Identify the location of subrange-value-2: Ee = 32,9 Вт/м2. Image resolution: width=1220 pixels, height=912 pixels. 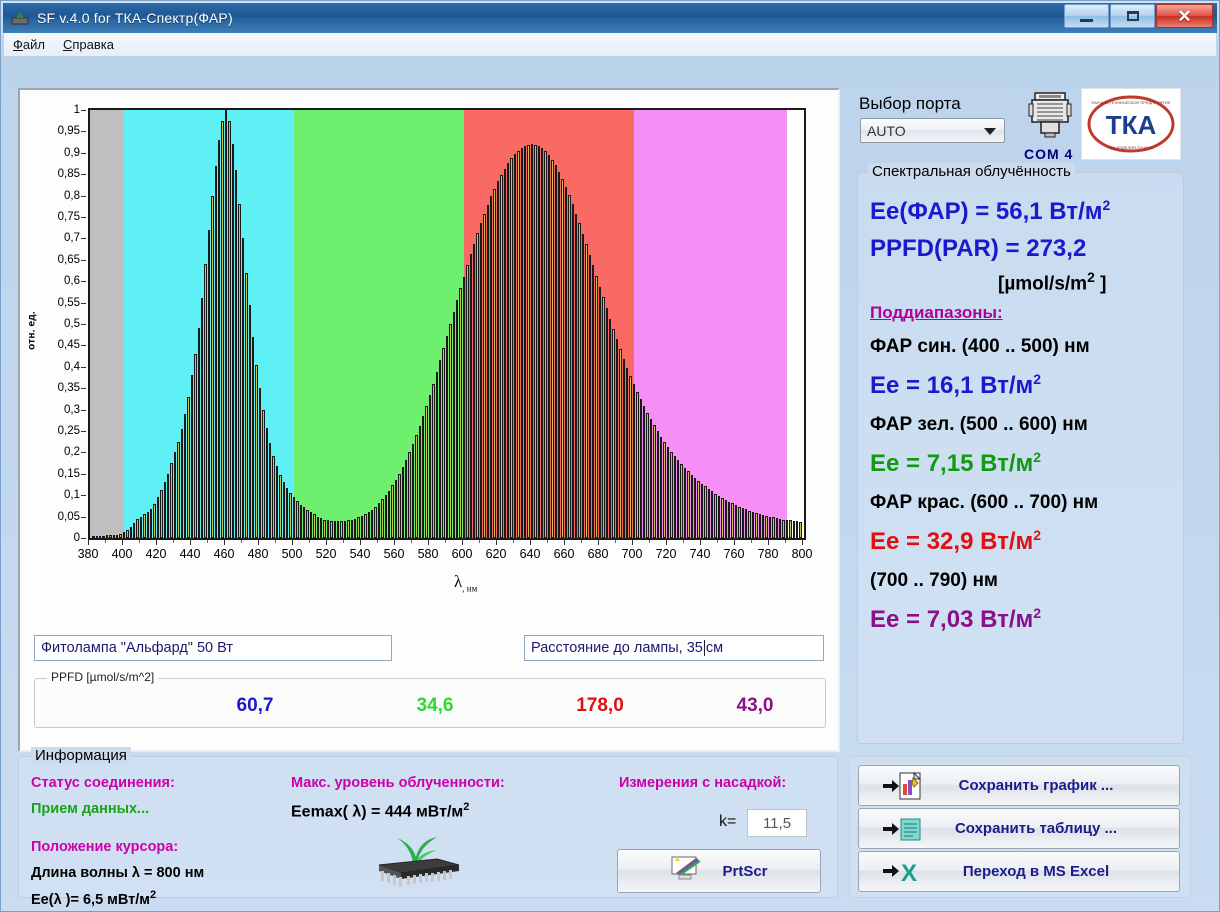
(955, 541).